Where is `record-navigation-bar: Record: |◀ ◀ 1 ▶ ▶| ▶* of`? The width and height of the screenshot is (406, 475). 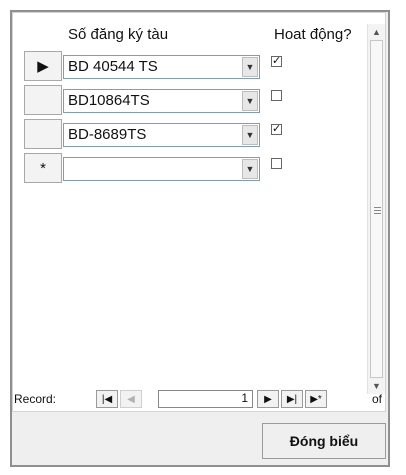 record-navigation-bar: Record: |◀ ◀ 1 ▶ ▶| ▶* of is located at coordinates (198, 399).